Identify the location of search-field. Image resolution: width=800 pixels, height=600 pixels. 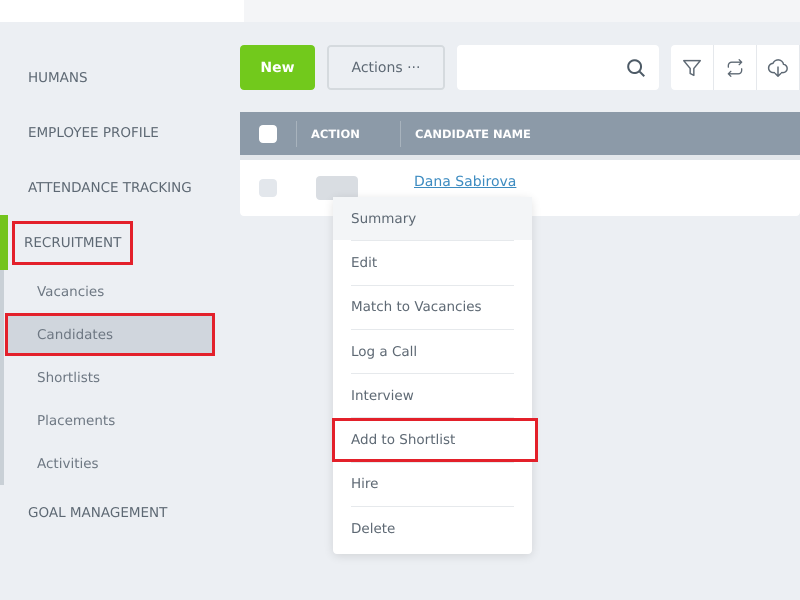
(558, 67).